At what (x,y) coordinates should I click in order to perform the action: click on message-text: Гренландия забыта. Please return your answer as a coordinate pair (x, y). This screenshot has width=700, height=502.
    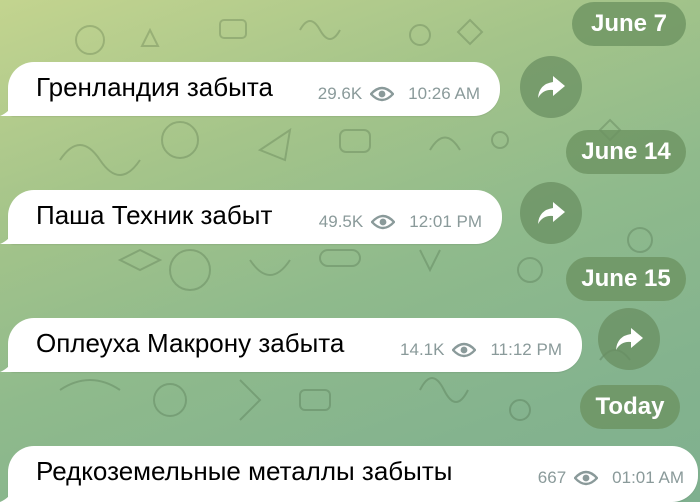
    Looking at the image, I should click on (154, 87).